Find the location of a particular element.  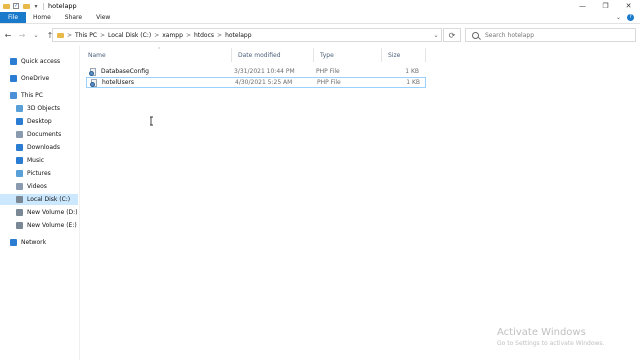

cloud-icon is located at coordinates (13, 78).